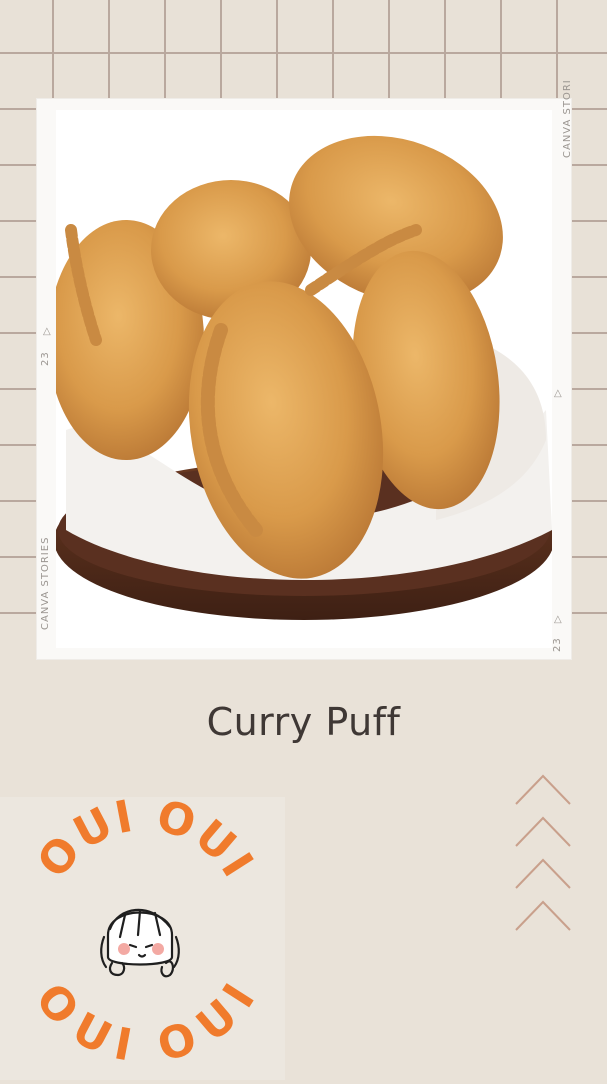  What do you see at coordinates (558, 619) in the screenshot?
I see `triangle-mark-right-bottom: △` at bounding box center [558, 619].